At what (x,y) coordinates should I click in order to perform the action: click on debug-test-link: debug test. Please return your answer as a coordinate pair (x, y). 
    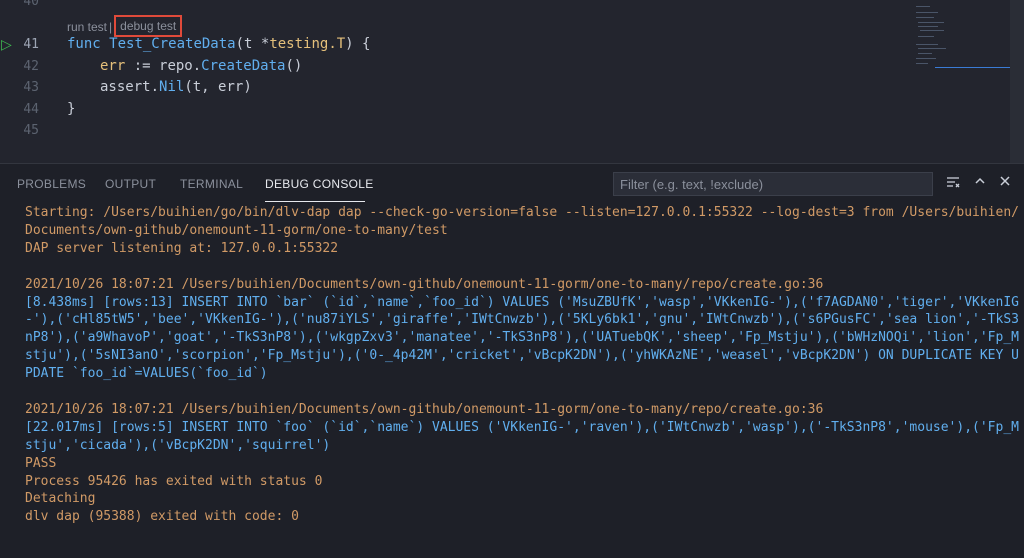
    Looking at the image, I should click on (148, 26).